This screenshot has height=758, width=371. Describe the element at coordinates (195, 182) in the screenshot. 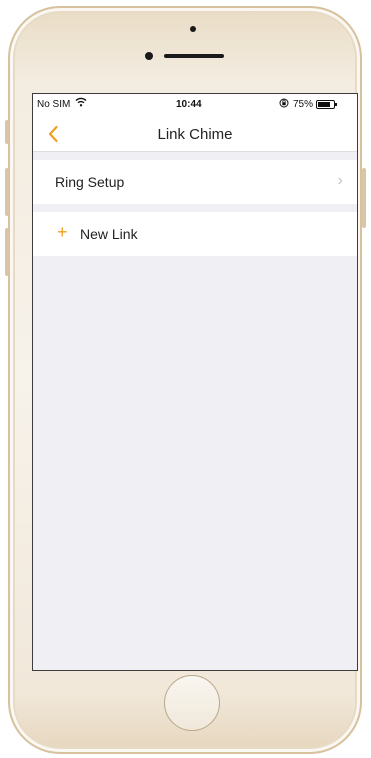

I see `ring-setup-row: Ring Setup ›` at that location.